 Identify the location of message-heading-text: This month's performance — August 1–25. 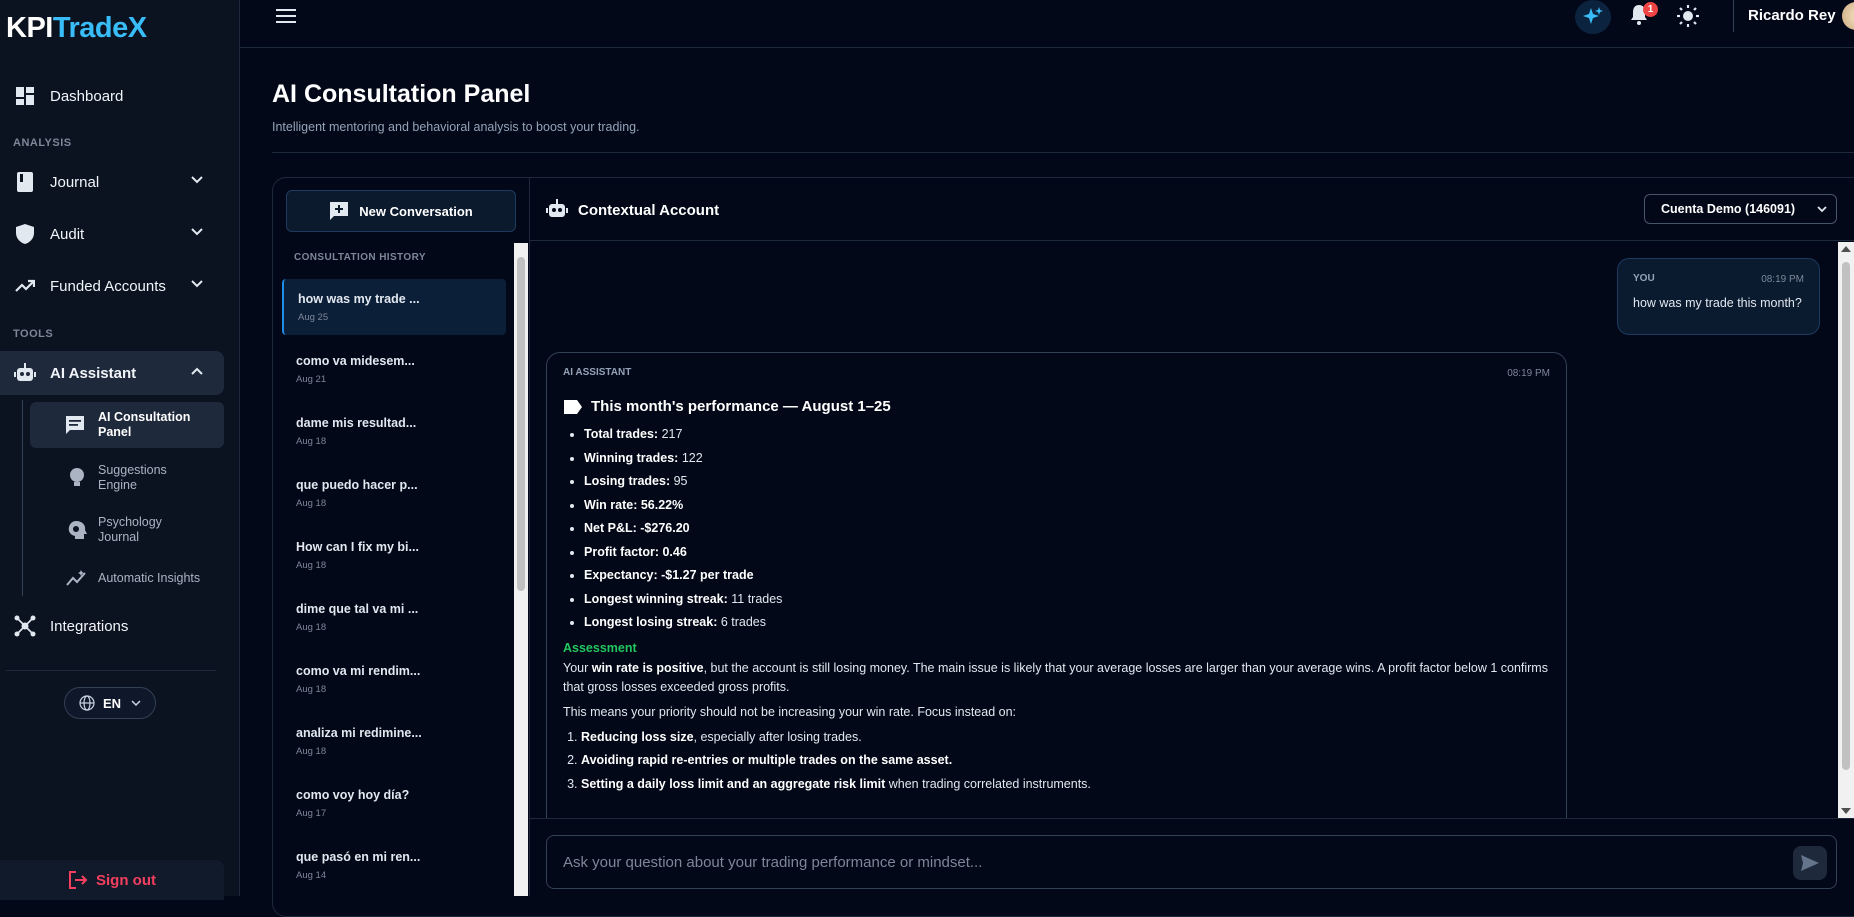
(741, 406).